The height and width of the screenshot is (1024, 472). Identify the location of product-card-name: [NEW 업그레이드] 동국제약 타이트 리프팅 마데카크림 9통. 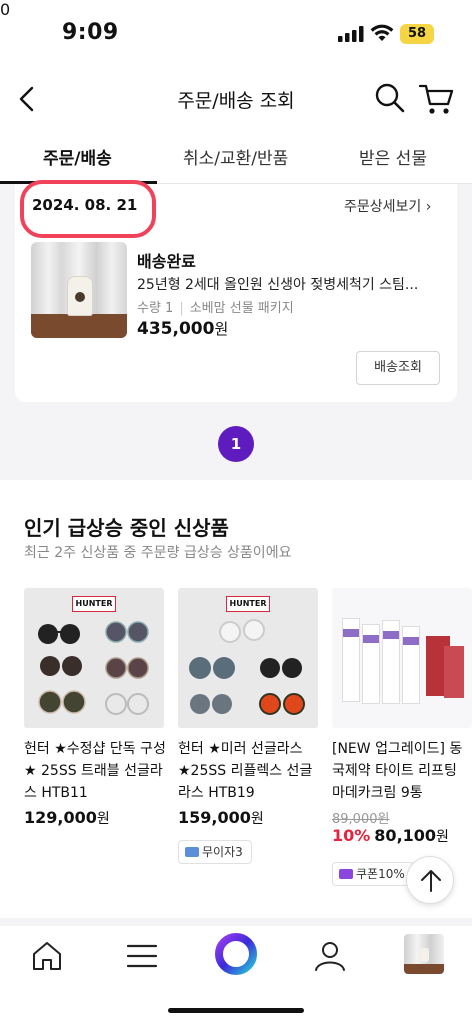
(402, 771).